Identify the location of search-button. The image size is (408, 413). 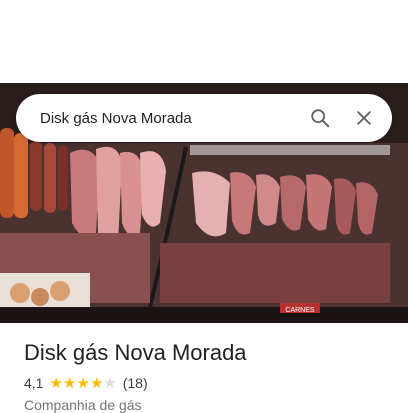
(320, 118).